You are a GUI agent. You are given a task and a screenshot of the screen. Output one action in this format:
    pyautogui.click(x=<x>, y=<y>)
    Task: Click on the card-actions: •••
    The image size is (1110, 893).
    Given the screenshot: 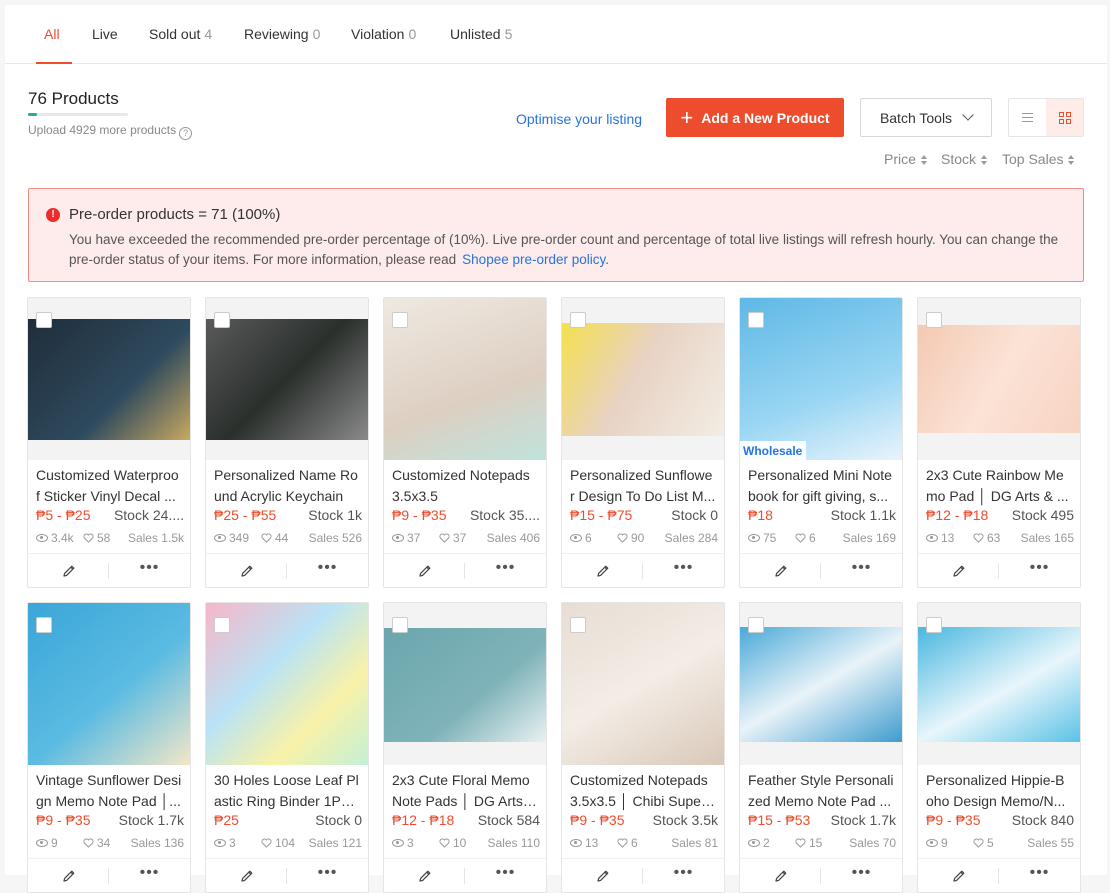 What is the action you would take?
    pyautogui.click(x=287, y=570)
    